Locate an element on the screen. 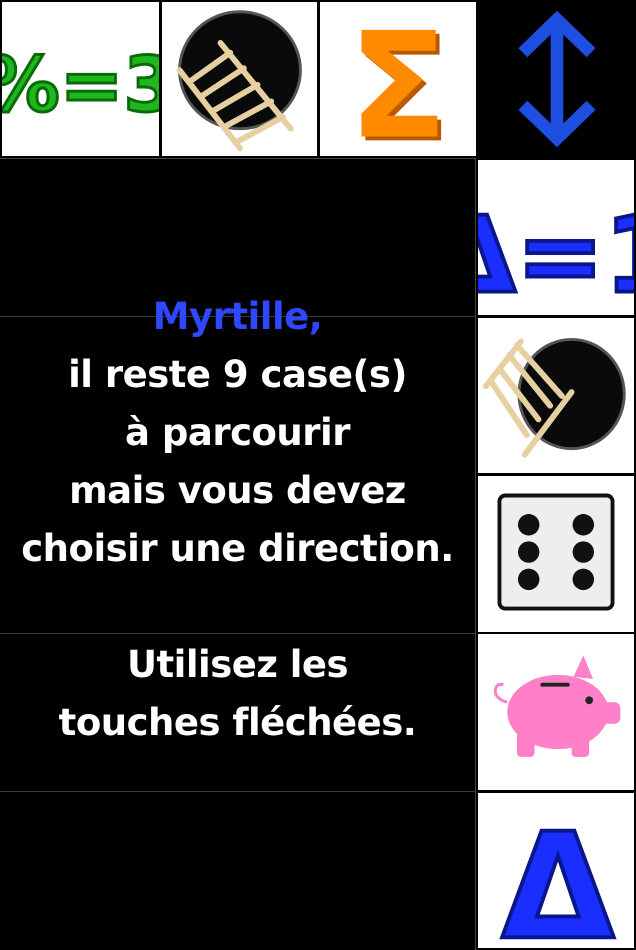 This screenshot has height=950, width=636. board-cell-percent: %=3 is located at coordinates (80, 79).